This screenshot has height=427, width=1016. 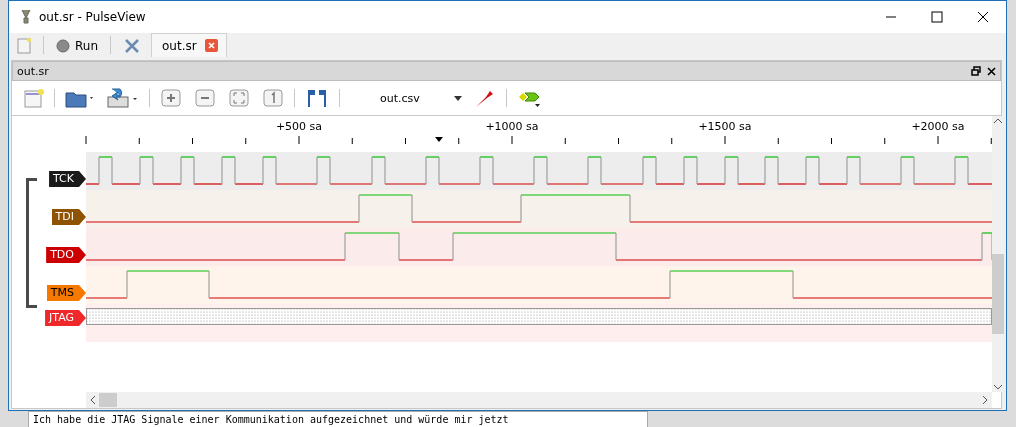 I want to click on channel-label: TDI, so click(x=68, y=217).